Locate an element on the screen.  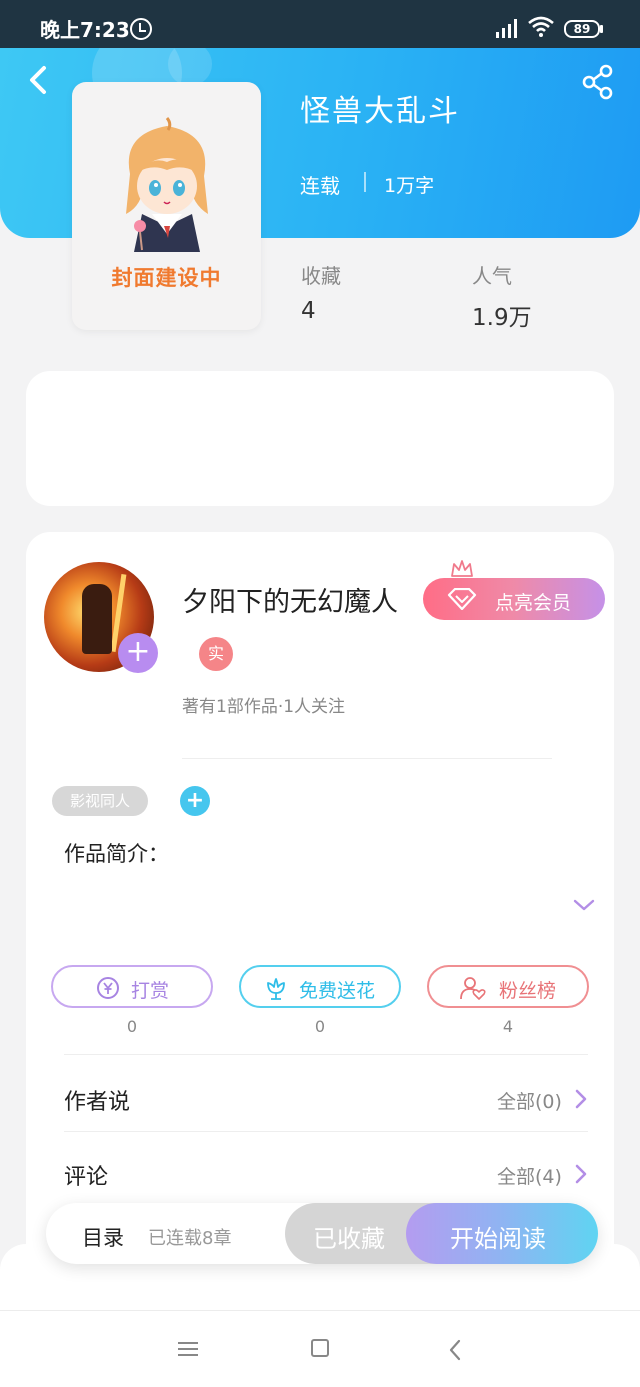
diamond-icon is located at coordinates (462, 599).